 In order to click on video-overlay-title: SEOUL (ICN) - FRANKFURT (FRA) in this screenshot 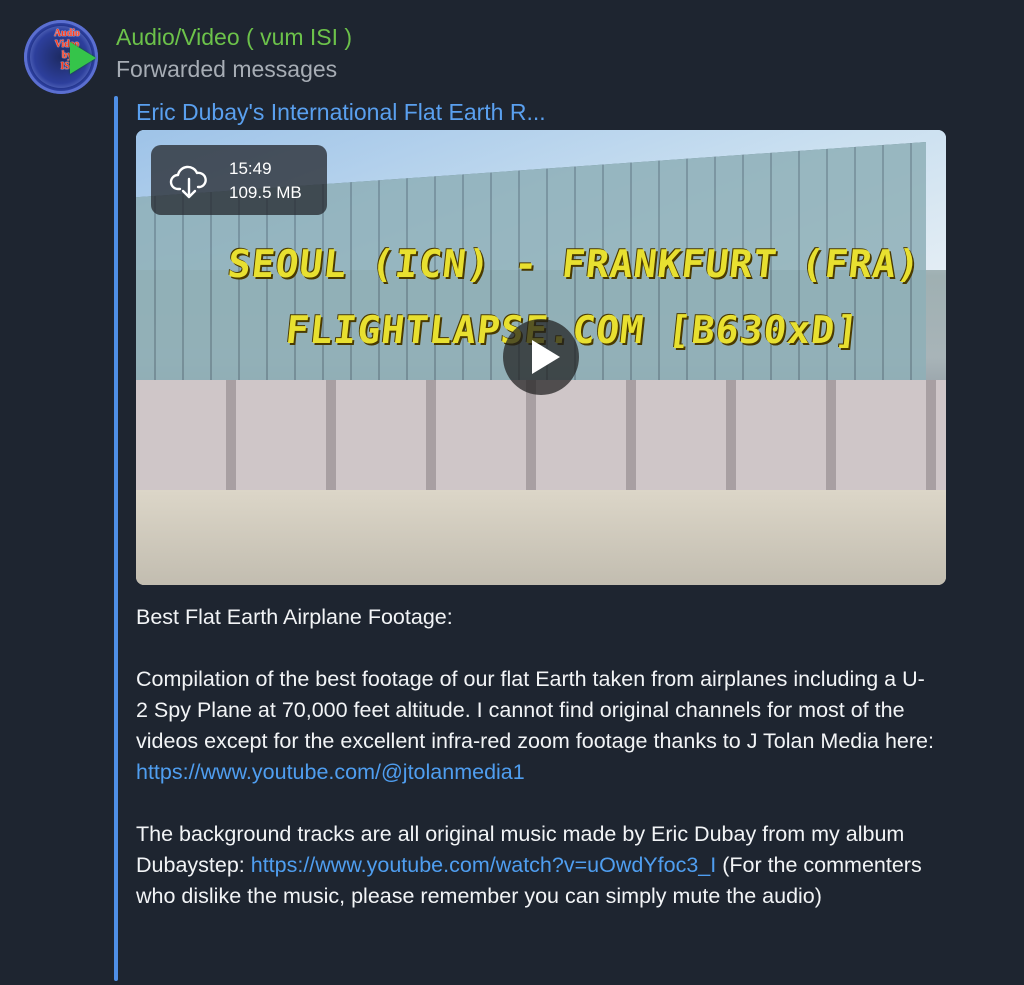, I will do `click(574, 264)`.